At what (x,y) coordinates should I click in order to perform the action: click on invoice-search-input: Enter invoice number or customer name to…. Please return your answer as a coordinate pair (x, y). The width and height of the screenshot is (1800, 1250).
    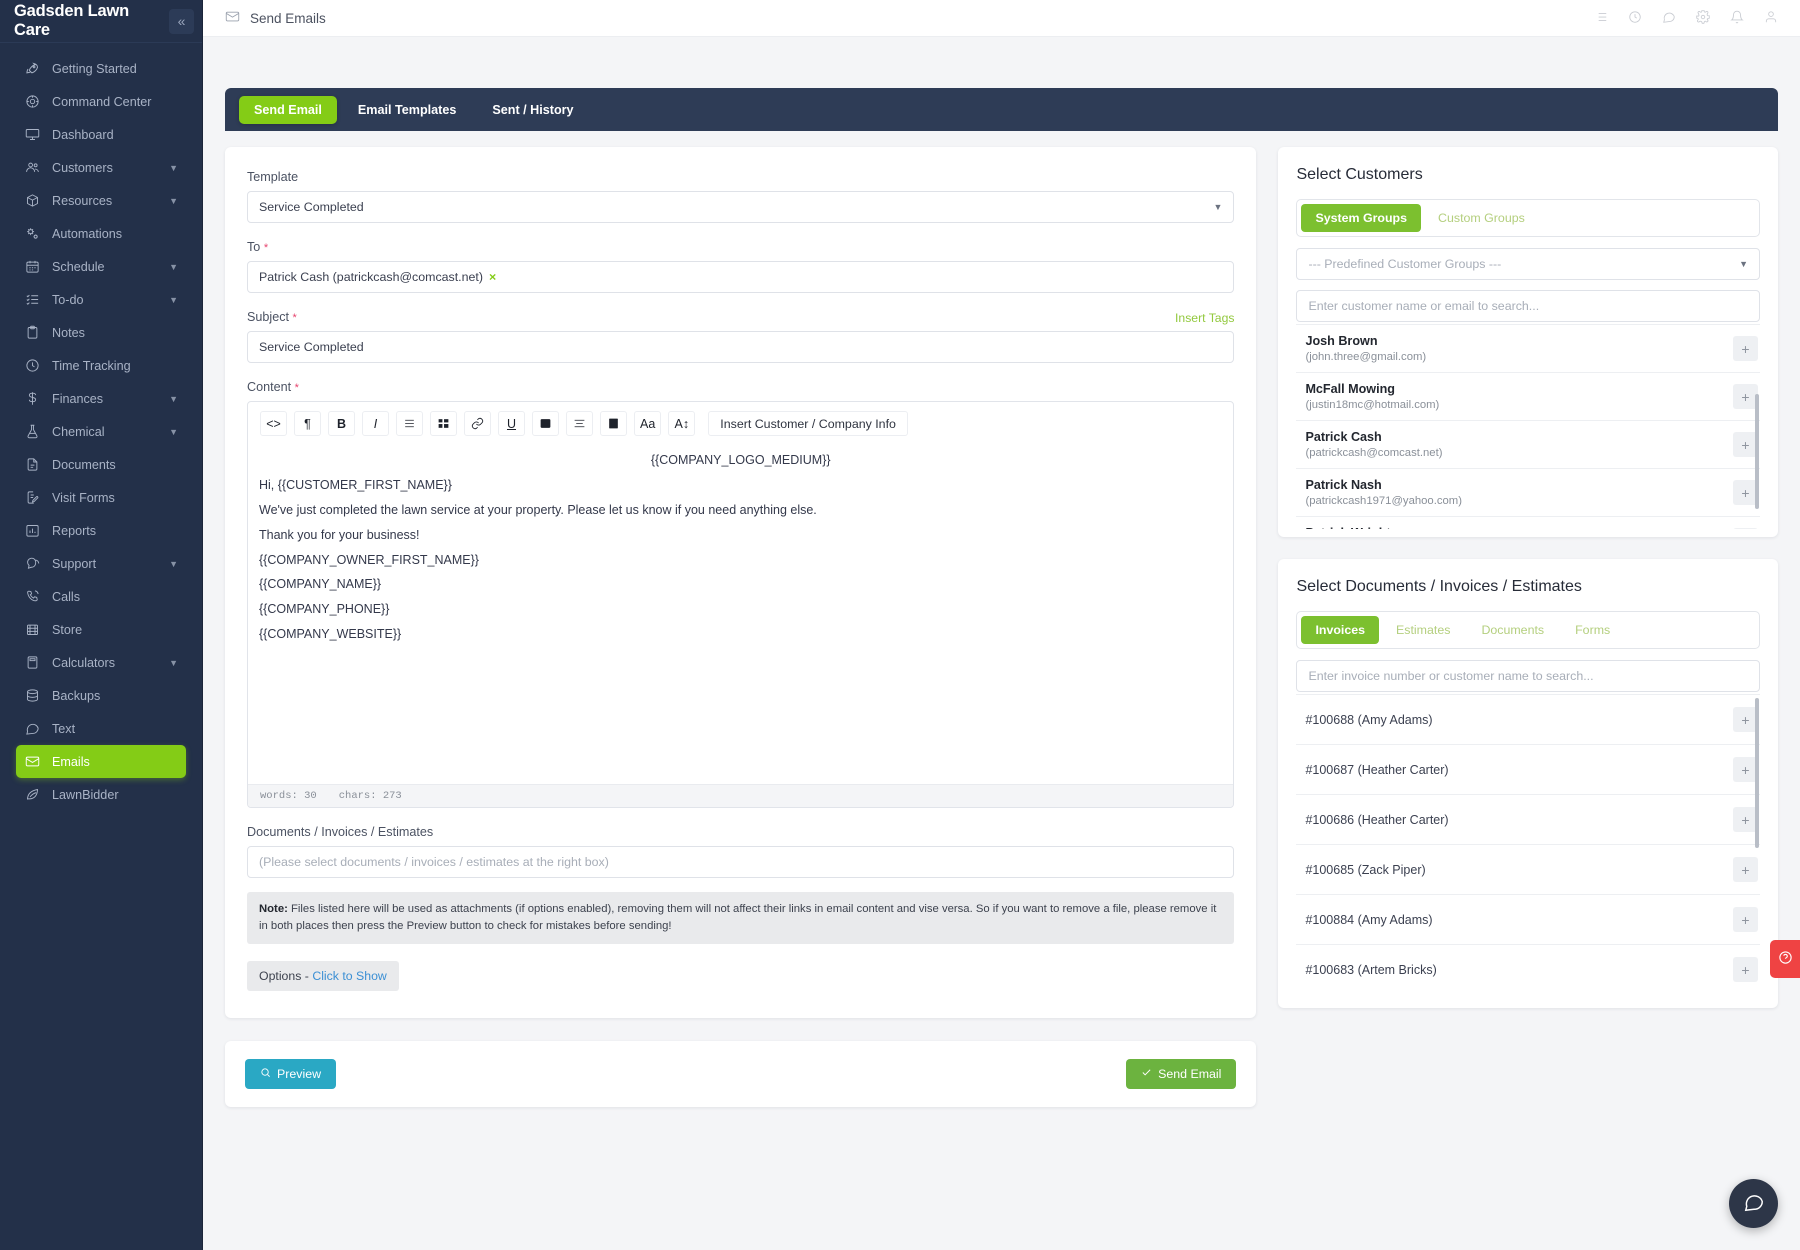
    Looking at the image, I should click on (1528, 676).